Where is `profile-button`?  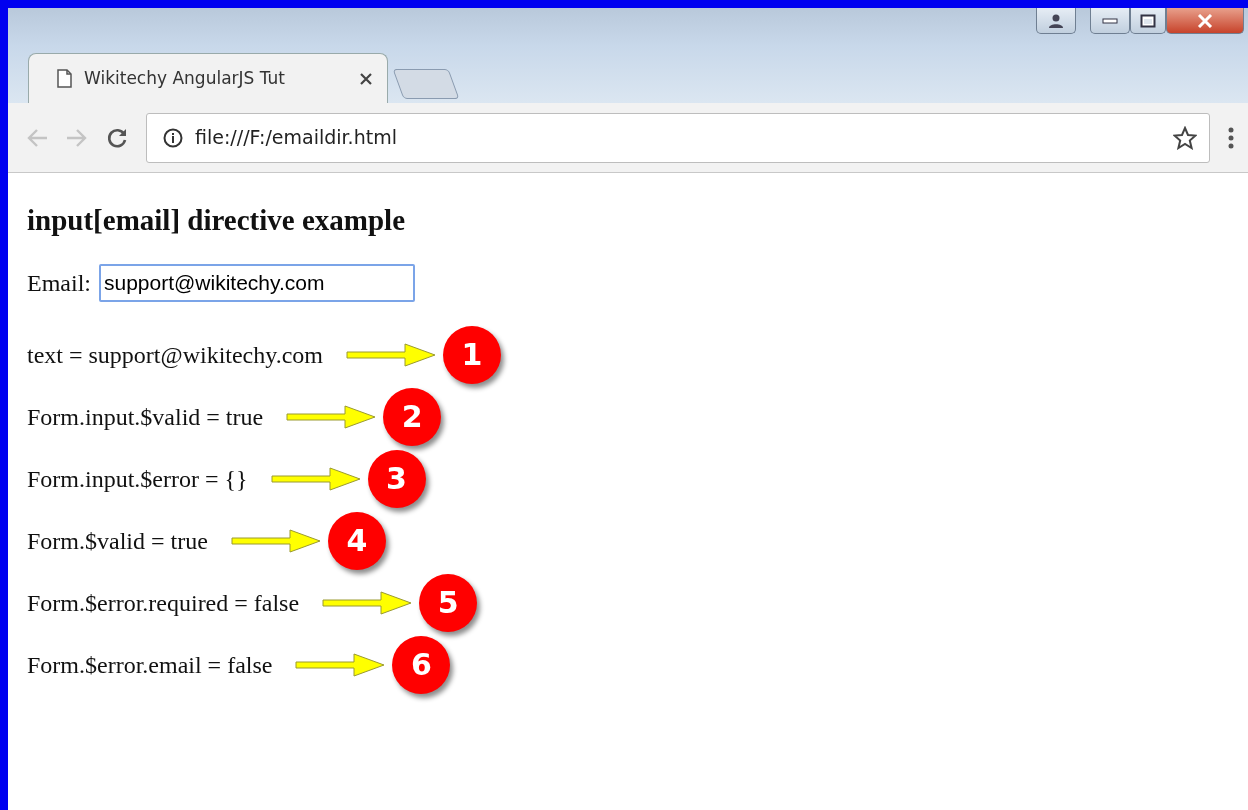 profile-button is located at coordinates (1056, 21).